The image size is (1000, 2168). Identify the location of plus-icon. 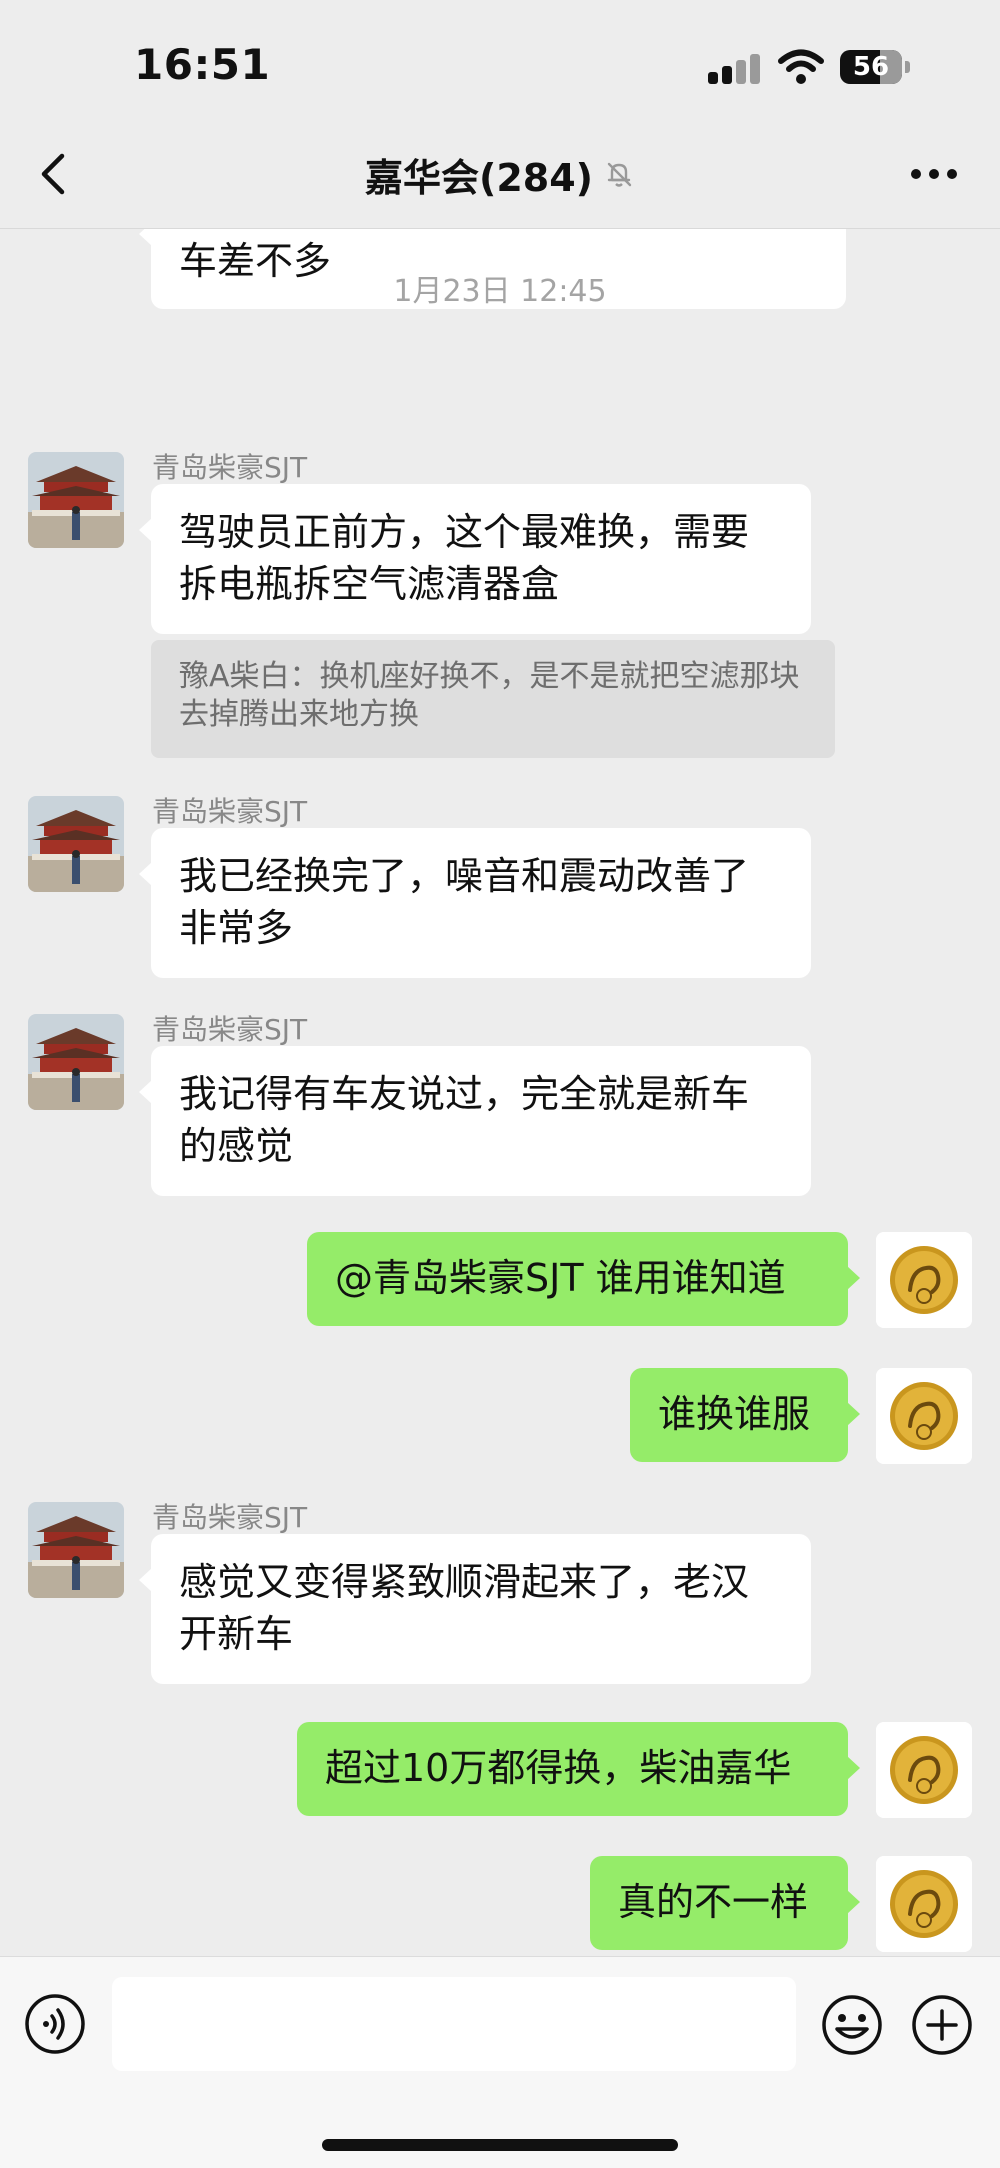
(942, 2025).